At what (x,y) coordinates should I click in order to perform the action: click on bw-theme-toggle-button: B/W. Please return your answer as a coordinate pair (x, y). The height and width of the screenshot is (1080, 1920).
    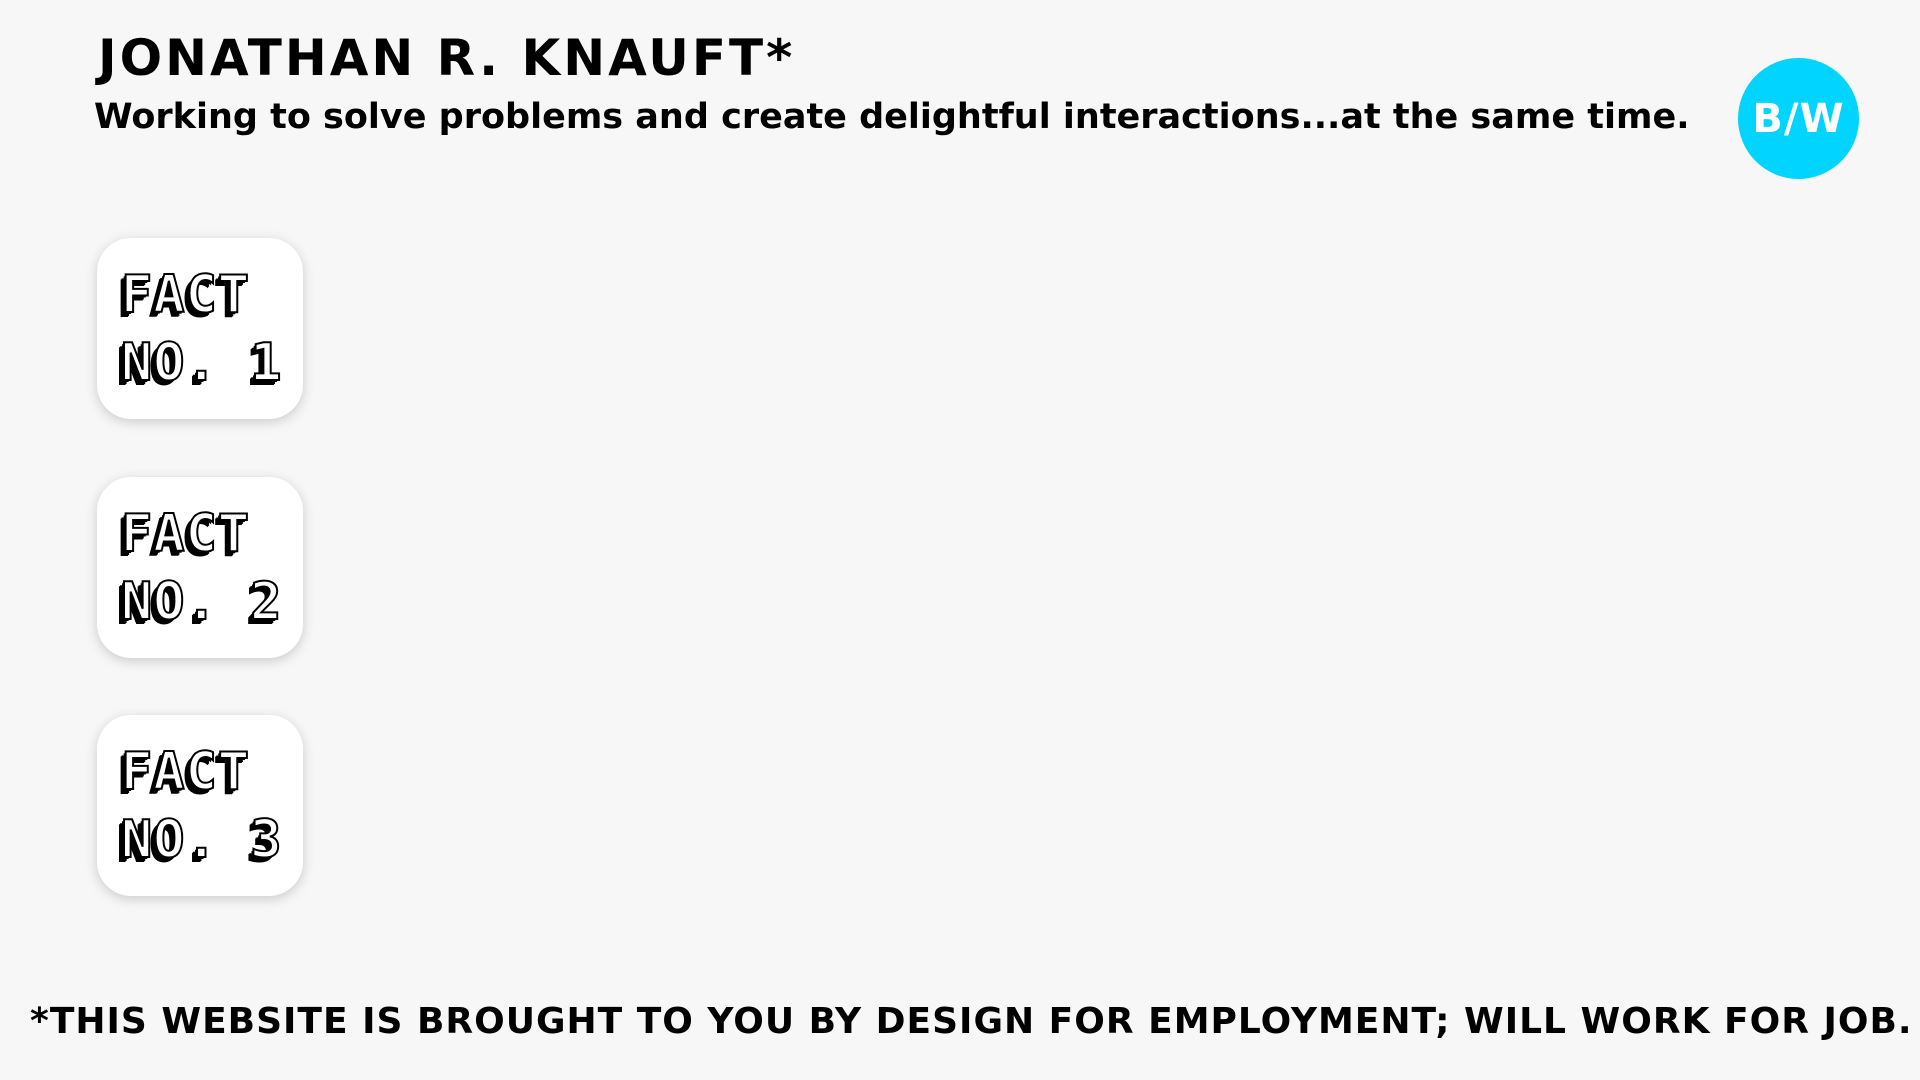
    Looking at the image, I should click on (1798, 118).